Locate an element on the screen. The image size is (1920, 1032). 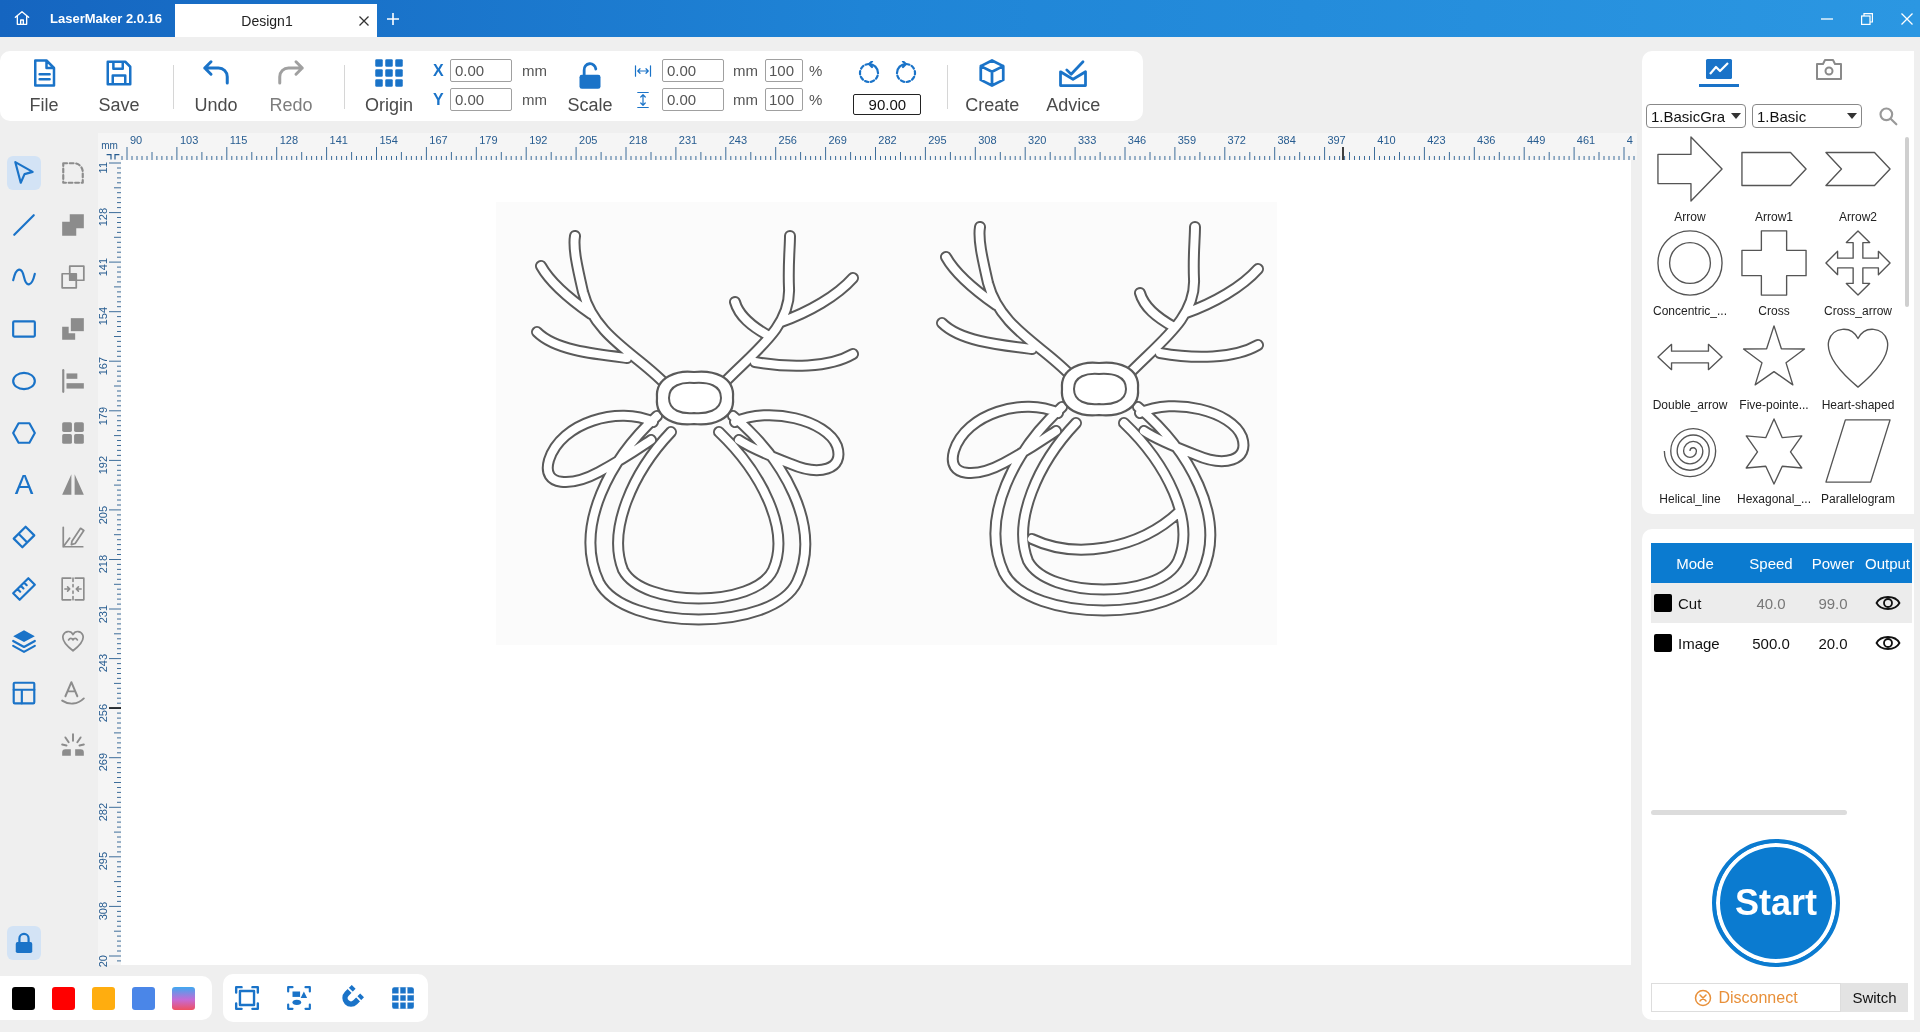
caret-icon is located at coordinates (1736, 116).